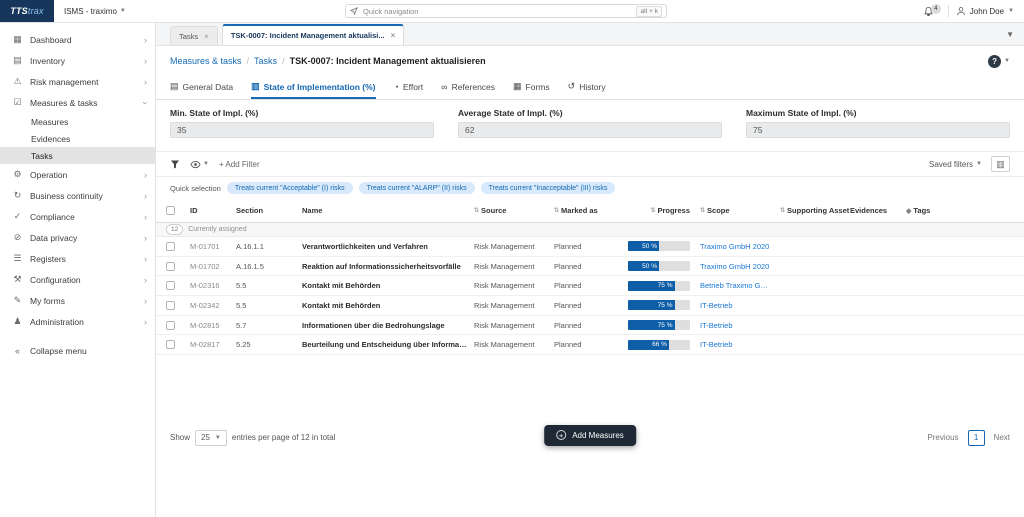 The image size is (1024, 517). What do you see at coordinates (77, 237) in the screenshot?
I see `sidebar-item-data-privacy: ⊘ Data privacy ›` at bounding box center [77, 237].